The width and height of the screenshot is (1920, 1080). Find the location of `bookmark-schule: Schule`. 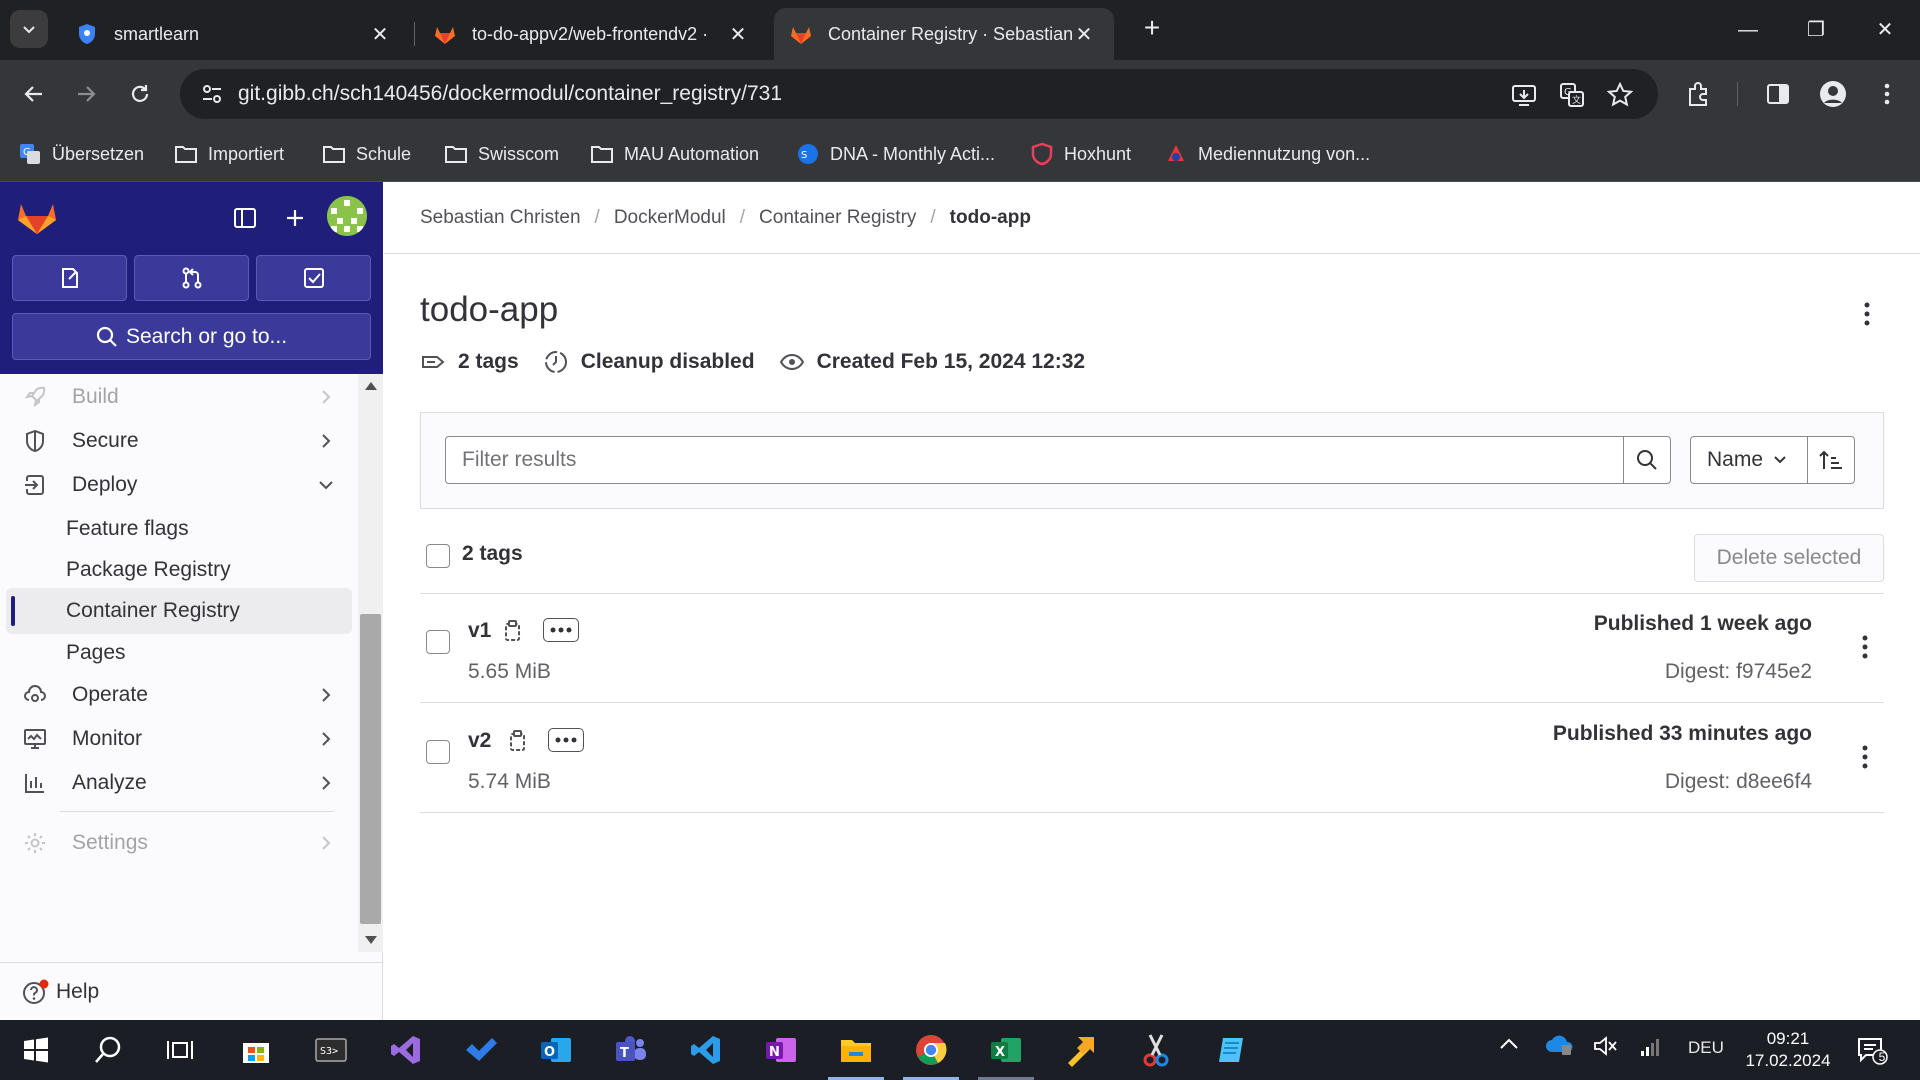

bookmark-schule: Schule is located at coordinates (366, 154).